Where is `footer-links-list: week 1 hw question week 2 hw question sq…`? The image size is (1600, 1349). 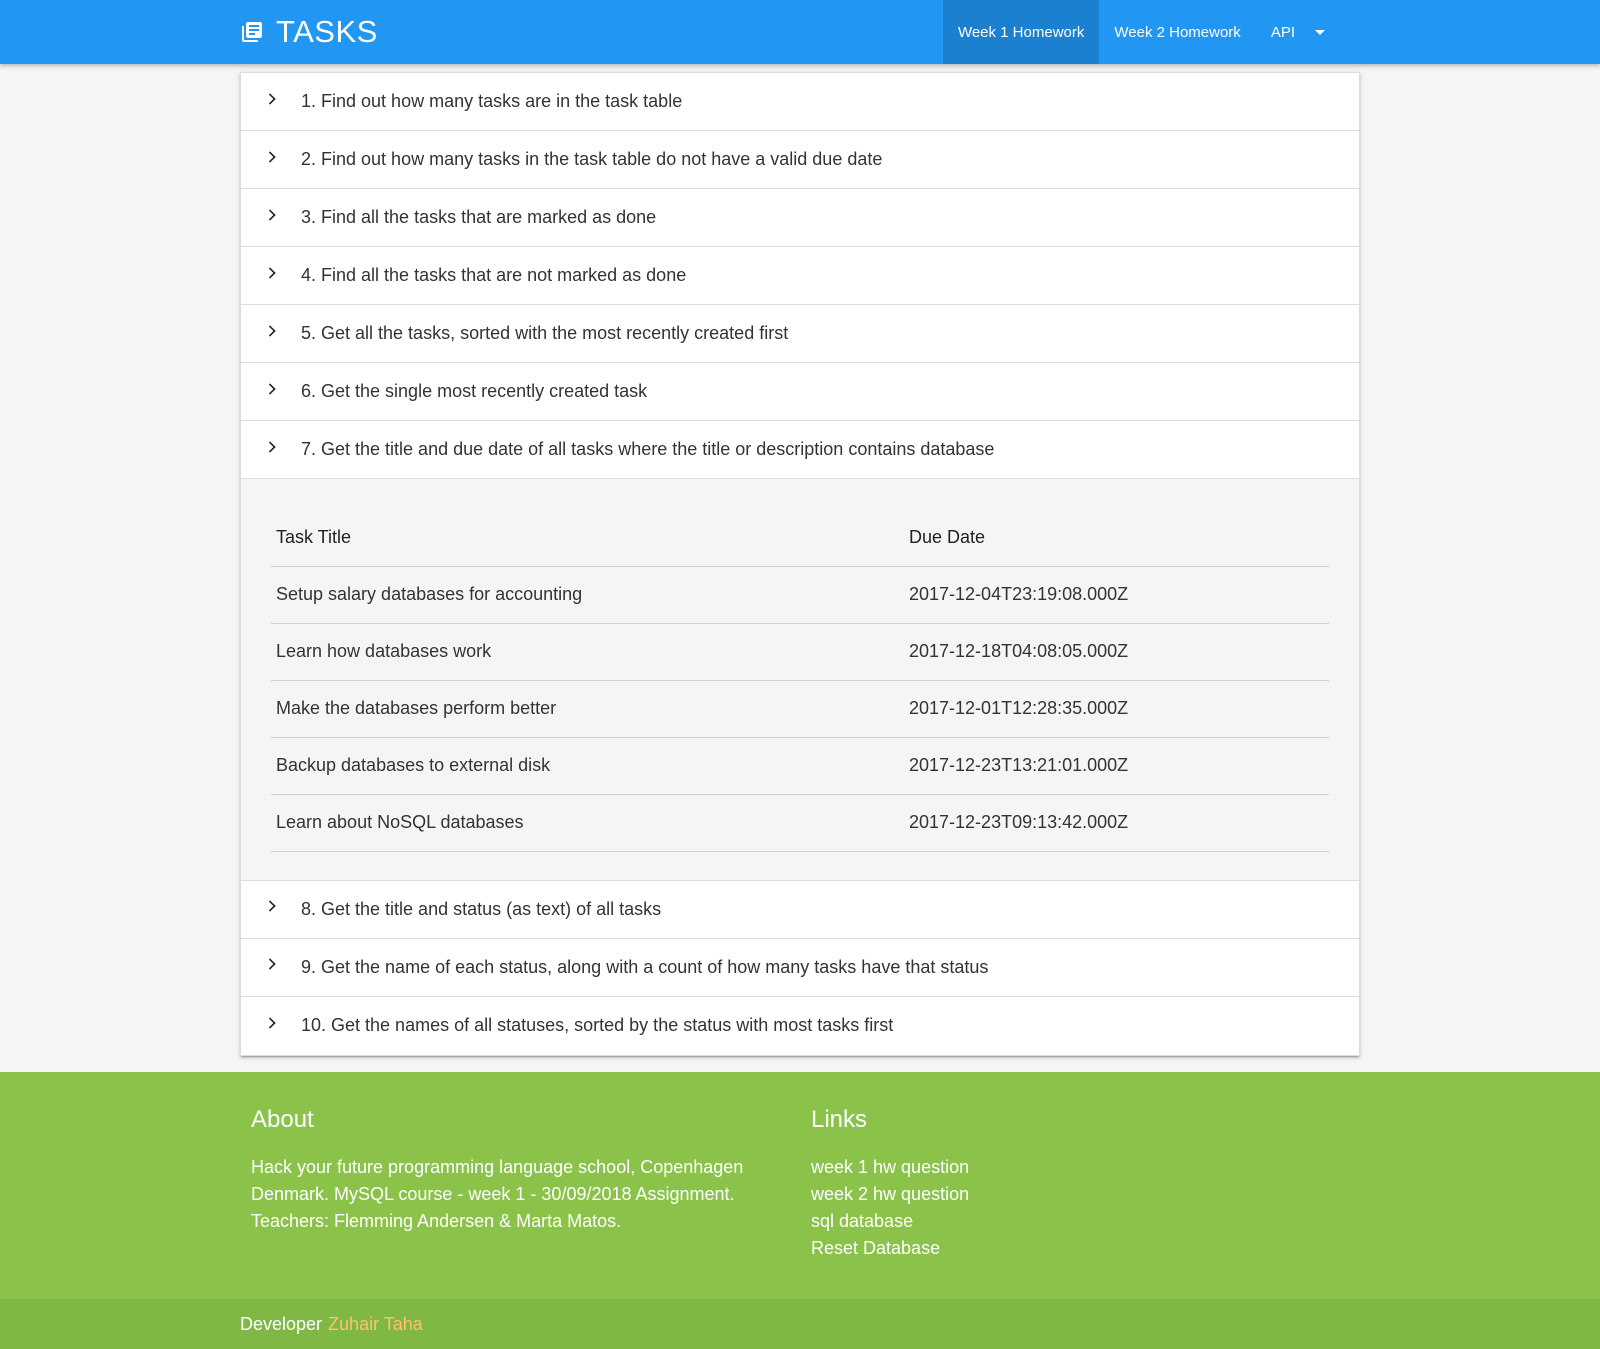 footer-links-list: week 1 hw question week 2 hw question sq… is located at coordinates (1011, 1208).